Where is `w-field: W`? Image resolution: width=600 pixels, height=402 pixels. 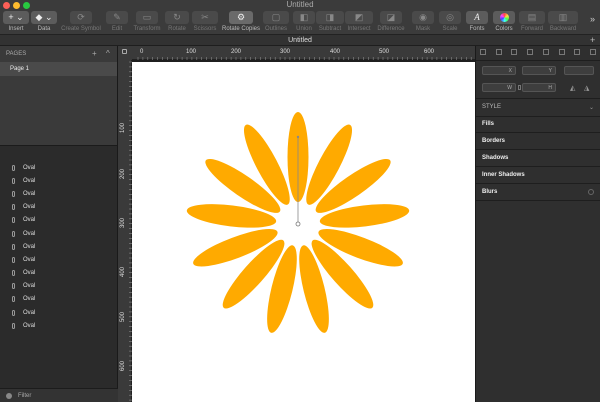 w-field: W is located at coordinates (499, 87).